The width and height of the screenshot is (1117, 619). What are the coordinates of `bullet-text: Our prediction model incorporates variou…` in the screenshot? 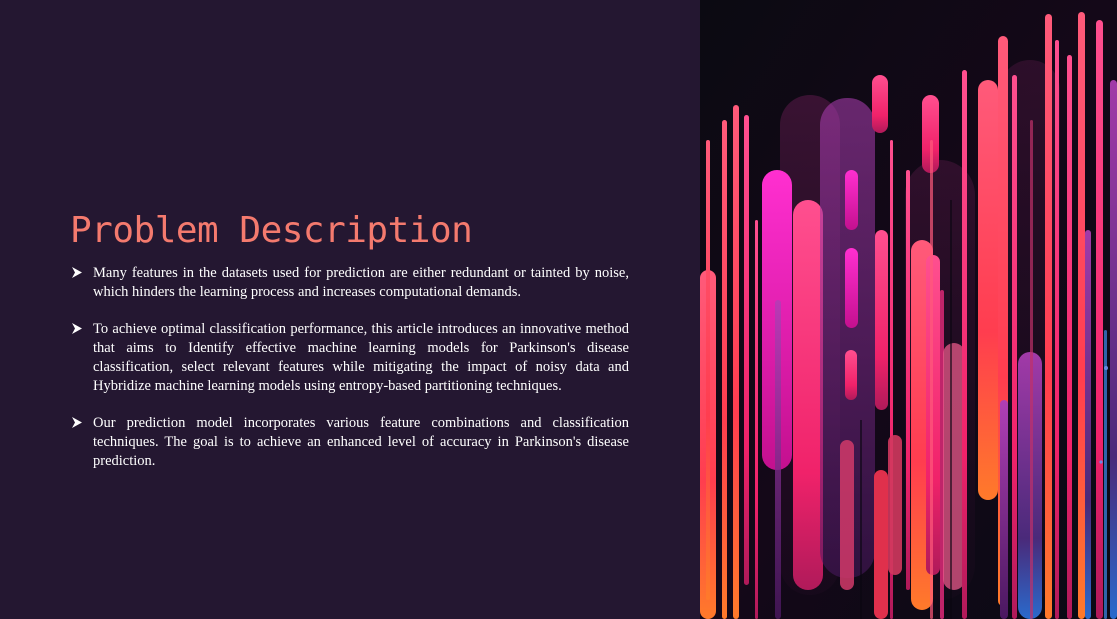 It's located at (361, 442).